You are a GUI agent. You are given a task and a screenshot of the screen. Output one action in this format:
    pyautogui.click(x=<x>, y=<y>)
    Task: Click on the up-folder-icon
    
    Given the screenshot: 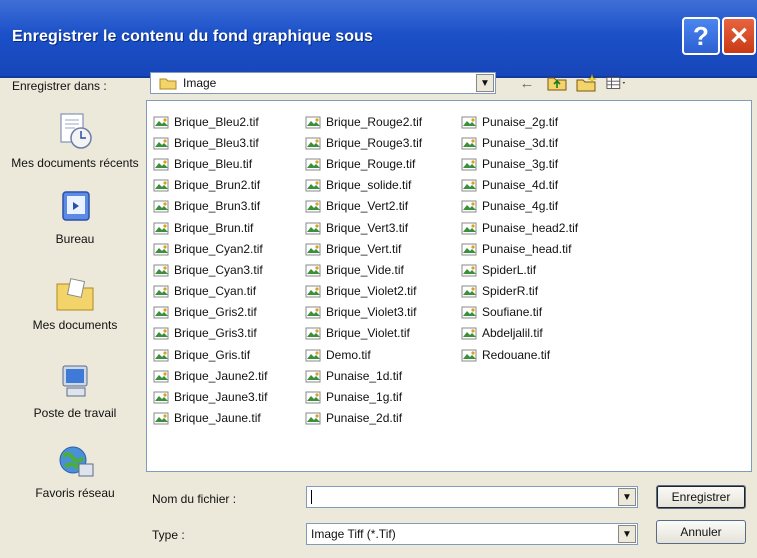 What is the action you would take?
    pyautogui.click(x=557, y=83)
    